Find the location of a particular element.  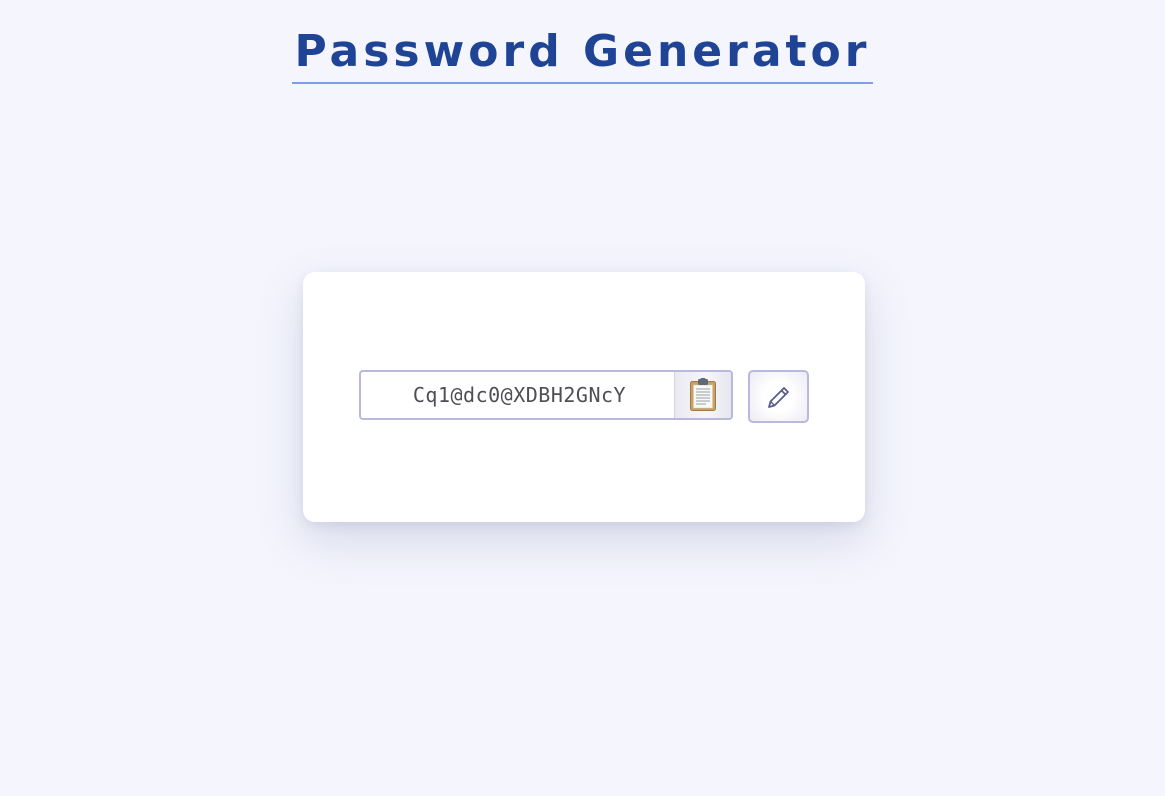

clipboard-icon is located at coordinates (703, 394).